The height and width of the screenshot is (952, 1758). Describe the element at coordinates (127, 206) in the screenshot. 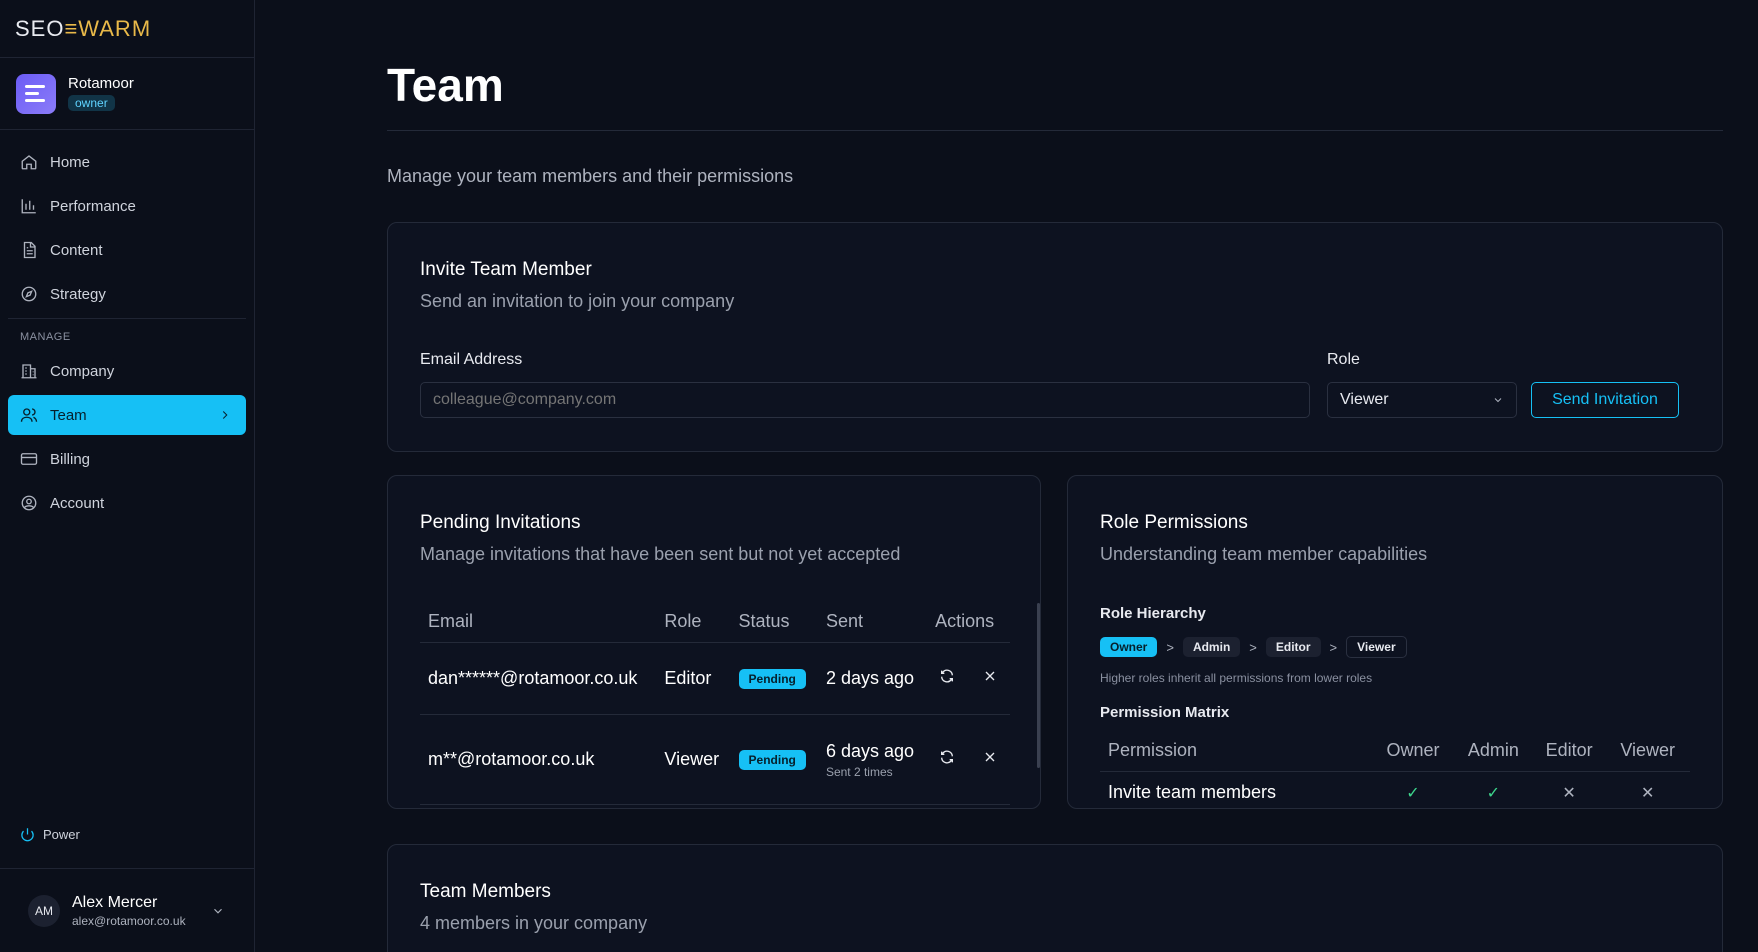

I see `sidebar-item-performance: Performance` at that location.